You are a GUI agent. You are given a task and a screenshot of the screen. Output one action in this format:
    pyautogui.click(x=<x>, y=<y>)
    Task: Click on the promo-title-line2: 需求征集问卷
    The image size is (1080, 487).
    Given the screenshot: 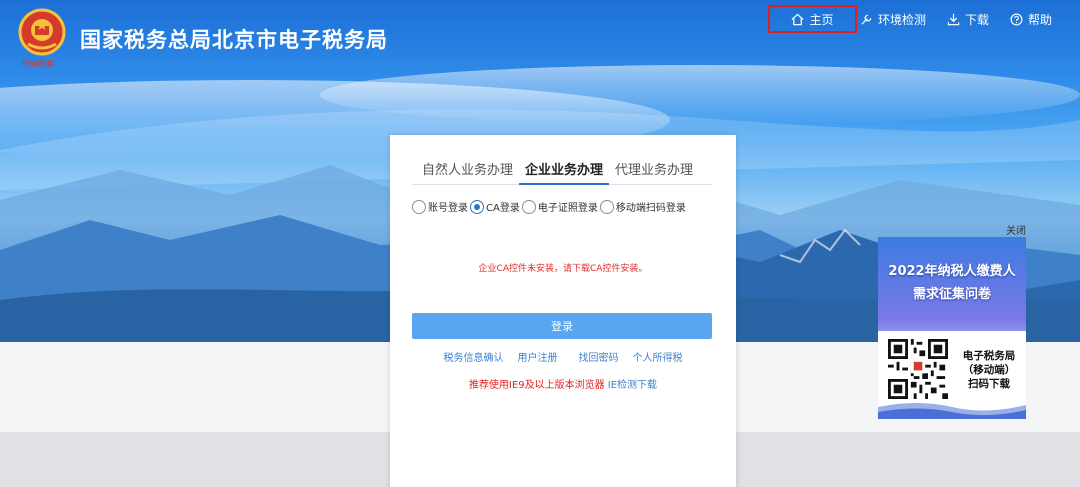 What is the action you would take?
    pyautogui.click(x=951, y=294)
    